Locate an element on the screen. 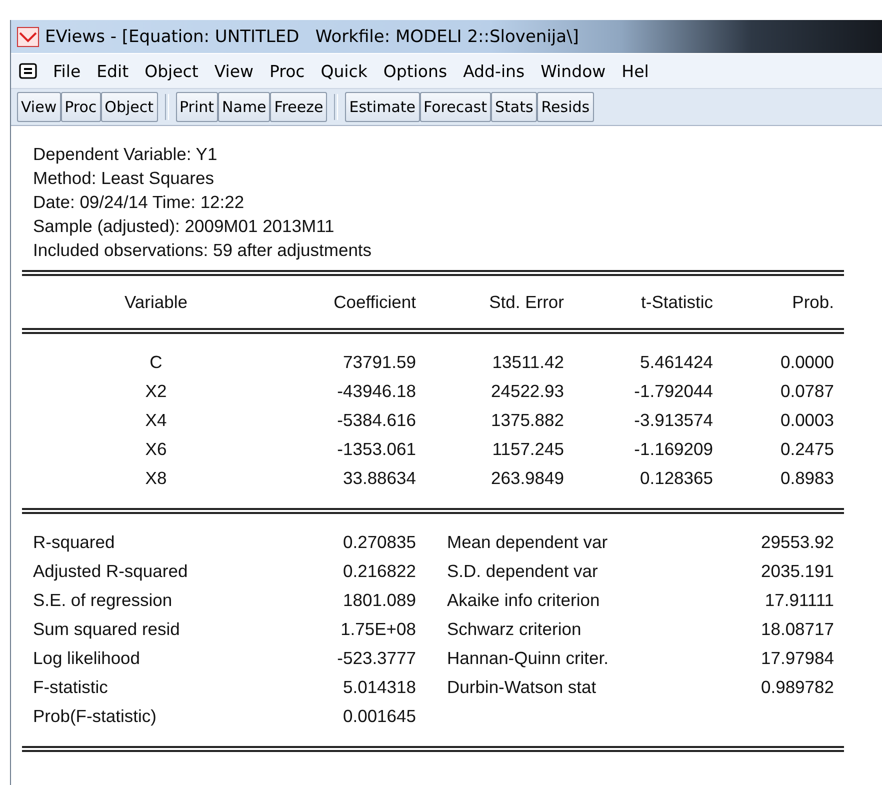 This screenshot has width=882, height=785. table-cell-text: 33.88634 is located at coordinates (379, 478).